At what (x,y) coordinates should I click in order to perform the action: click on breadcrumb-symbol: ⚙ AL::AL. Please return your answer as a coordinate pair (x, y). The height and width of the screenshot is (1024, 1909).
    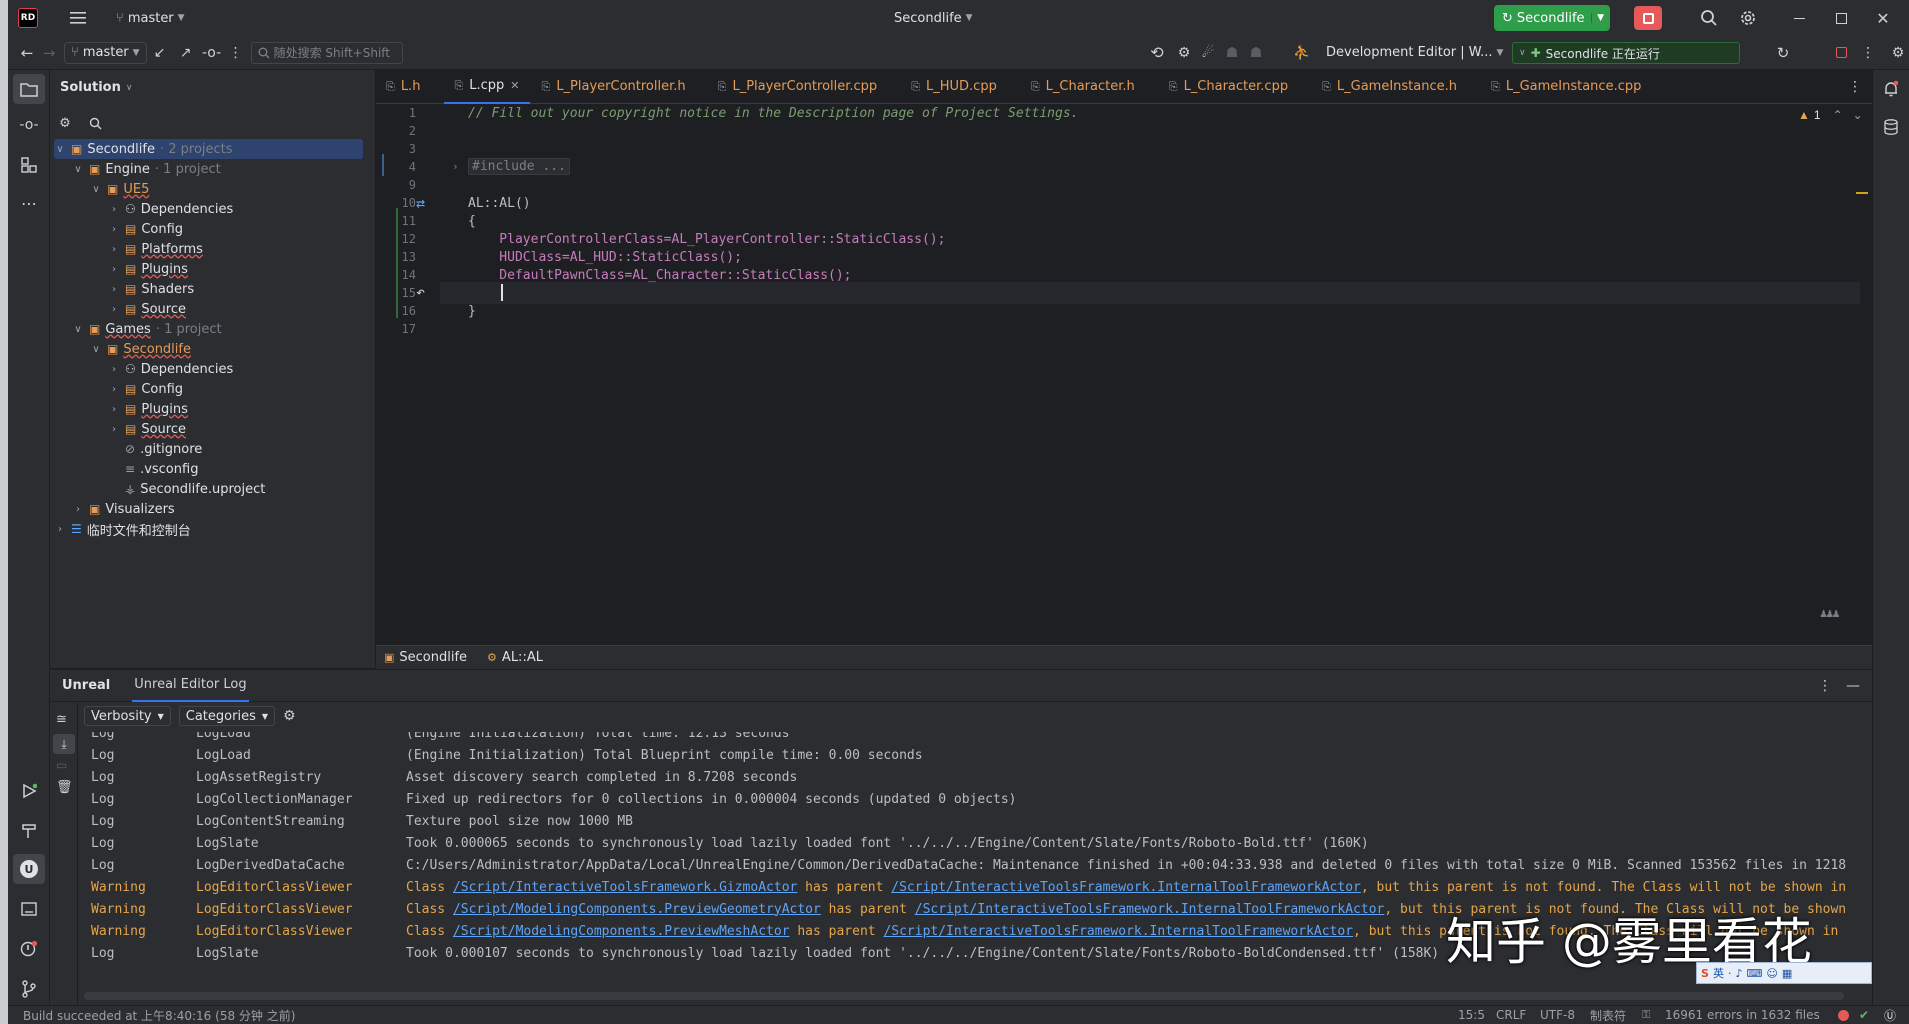
    Looking at the image, I should click on (515, 657).